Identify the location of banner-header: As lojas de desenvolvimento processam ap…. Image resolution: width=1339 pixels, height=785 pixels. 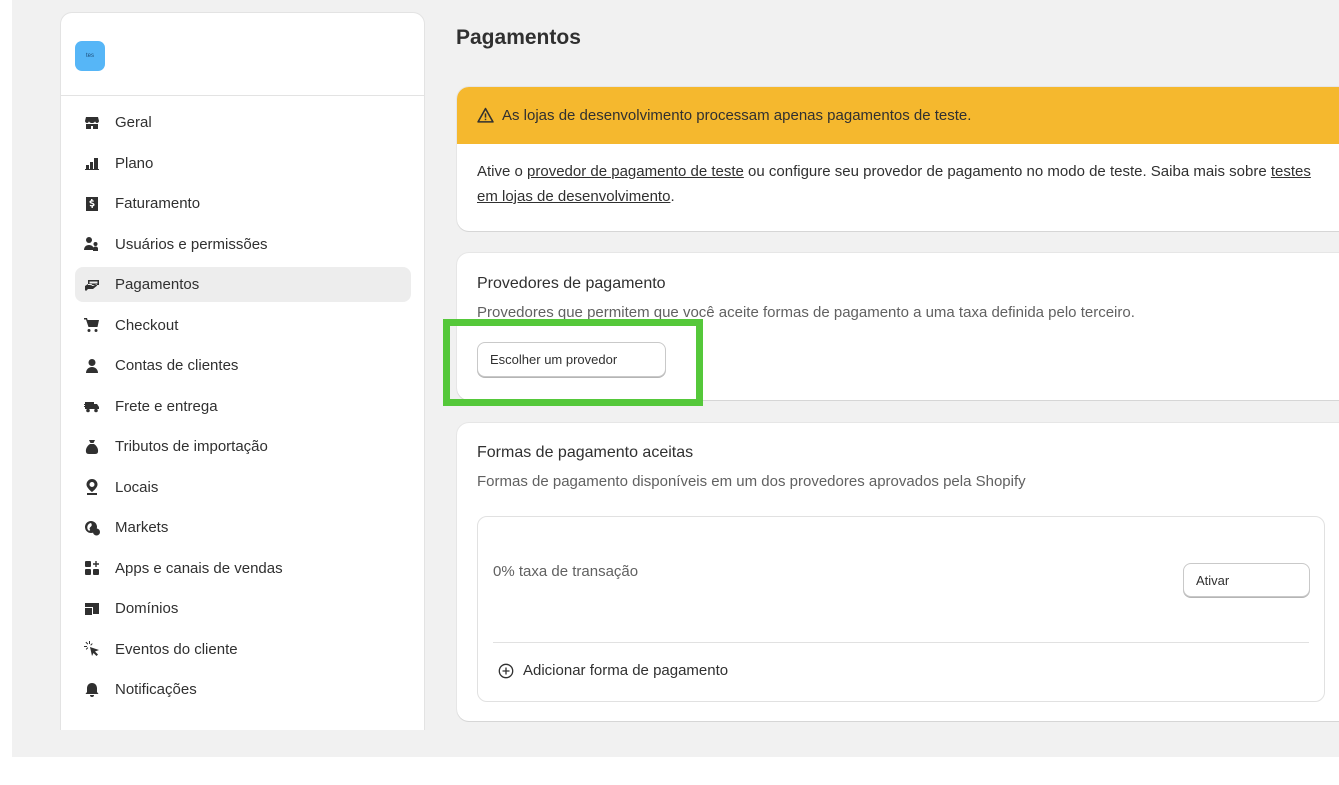
(898, 115).